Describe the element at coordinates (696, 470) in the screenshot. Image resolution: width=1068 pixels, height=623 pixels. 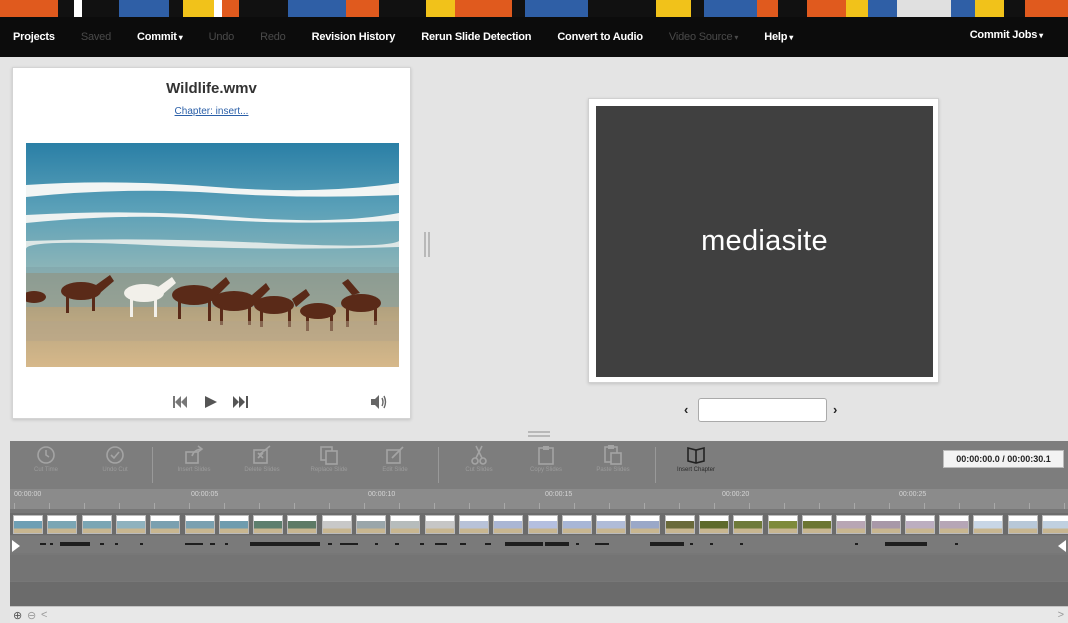
I see `insert-chapter-label: Insert Chapter` at that location.